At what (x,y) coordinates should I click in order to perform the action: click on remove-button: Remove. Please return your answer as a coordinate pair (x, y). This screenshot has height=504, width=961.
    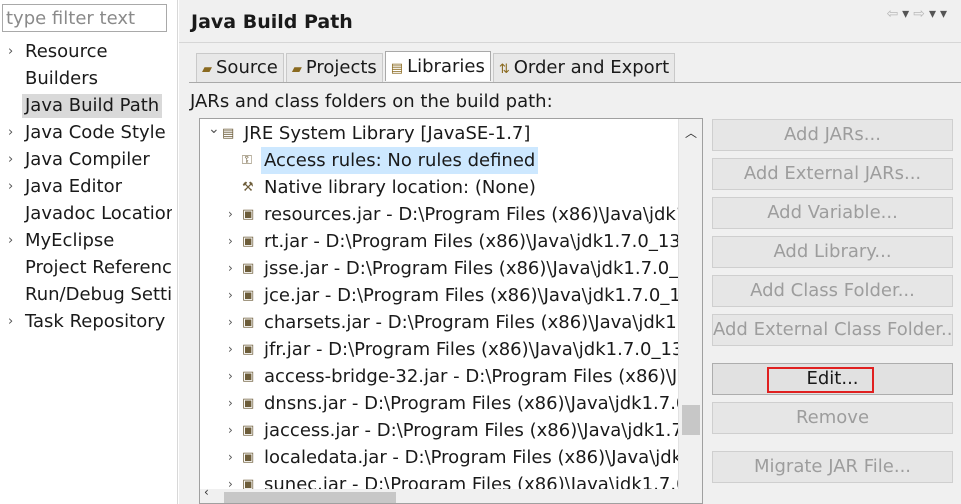
    Looking at the image, I should click on (832, 418).